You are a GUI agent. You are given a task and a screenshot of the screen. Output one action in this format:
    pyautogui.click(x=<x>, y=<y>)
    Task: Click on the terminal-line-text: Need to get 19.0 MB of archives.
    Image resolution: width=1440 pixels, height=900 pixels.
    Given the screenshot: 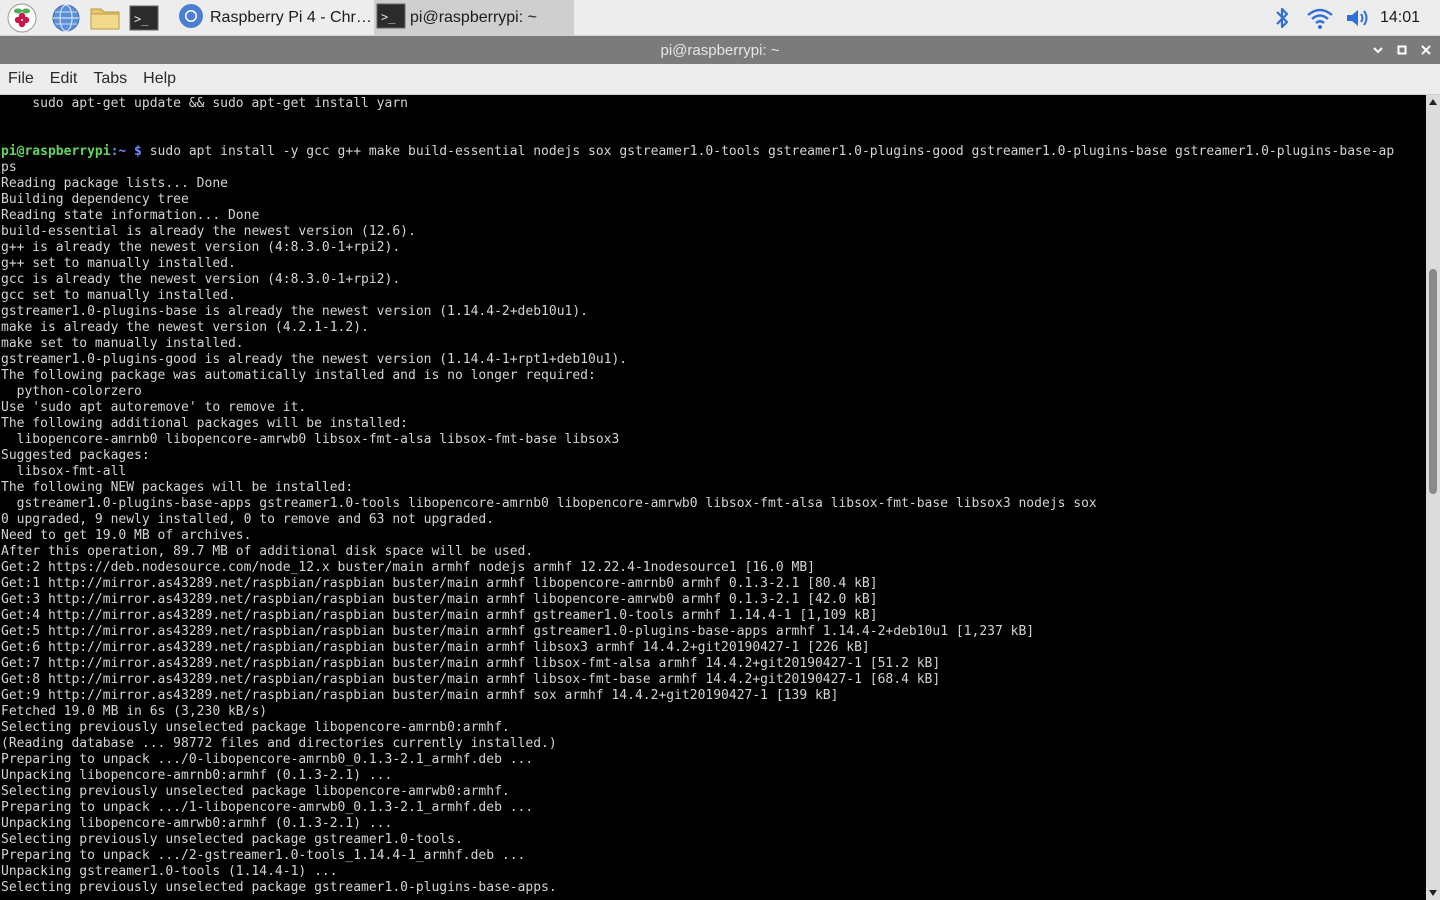 What is the action you would take?
    pyautogui.click(x=126, y=535)
    